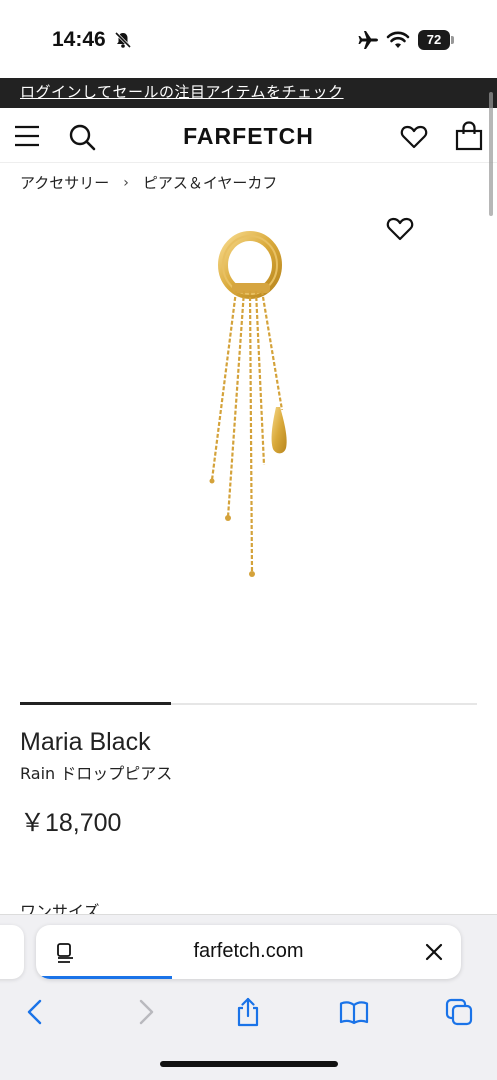  What do you see at coordinates (459, 1012) in the screenshot?
I see `tabs-icon` at bounding box center [459, 1012].